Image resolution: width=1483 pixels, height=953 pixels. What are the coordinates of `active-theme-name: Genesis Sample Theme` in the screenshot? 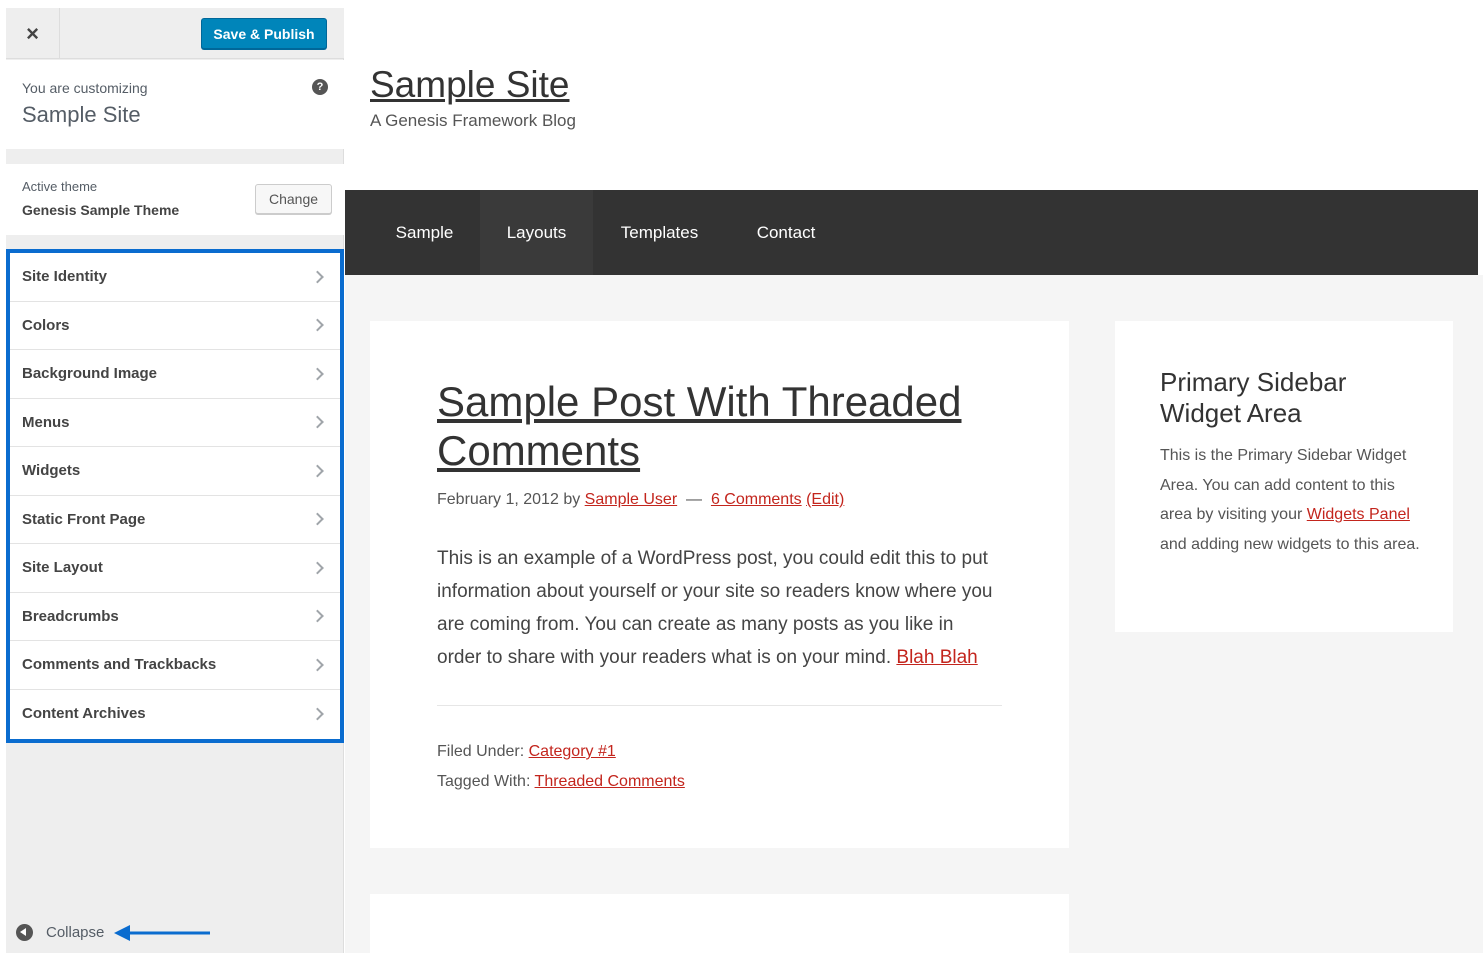 It's located at (101, 210).